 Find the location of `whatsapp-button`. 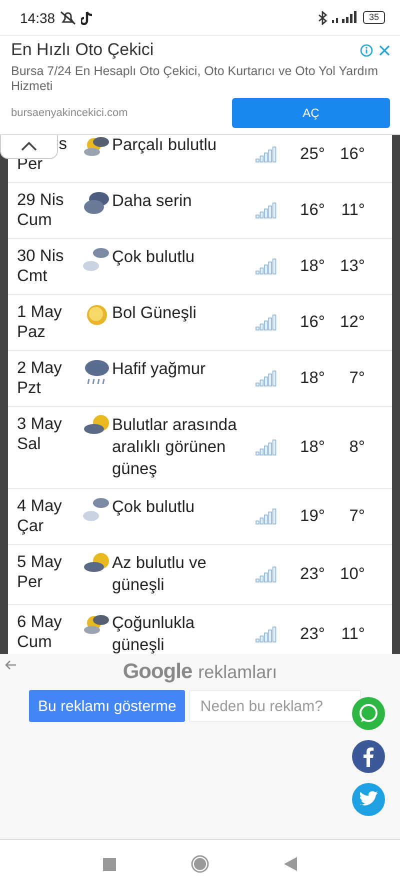

whatsapp-button is located at coordinates (368, 713).